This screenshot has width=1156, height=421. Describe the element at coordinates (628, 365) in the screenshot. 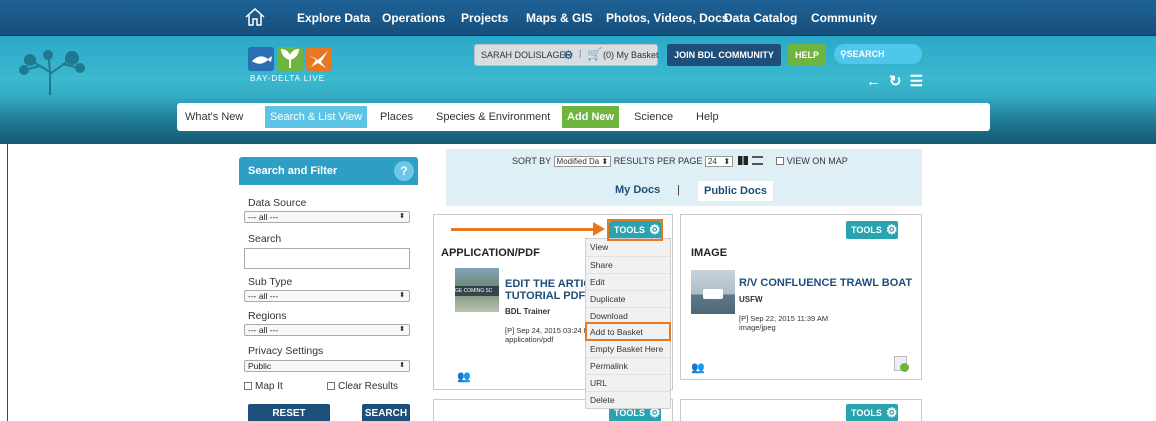

I see `menu-item-permalink: Permalink` at that location.